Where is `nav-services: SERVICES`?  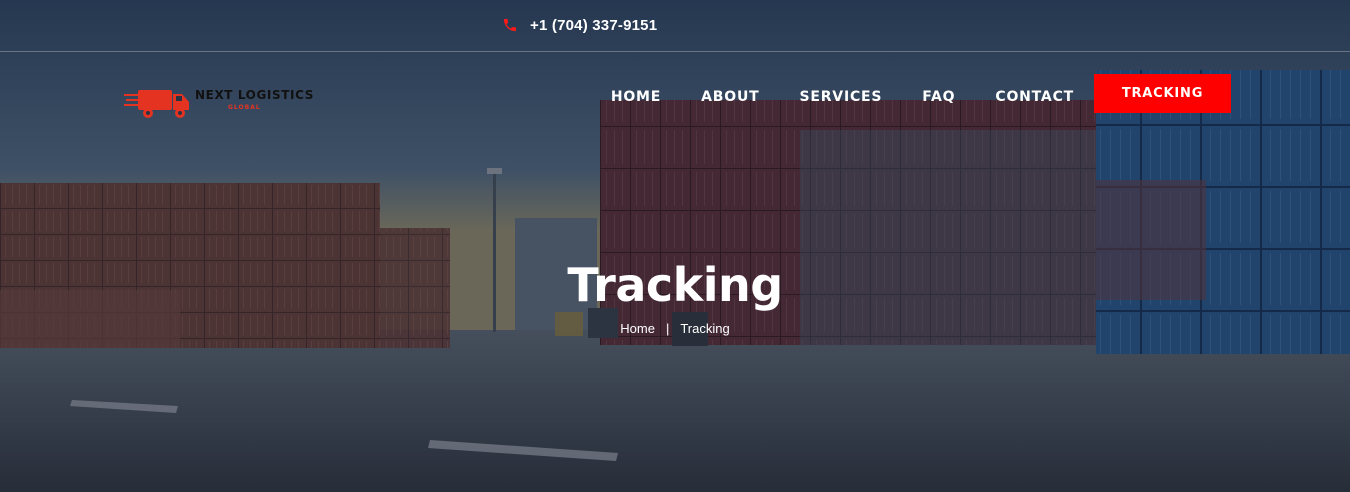 nav-services: SERVICES is located at coordinates (840, 97).